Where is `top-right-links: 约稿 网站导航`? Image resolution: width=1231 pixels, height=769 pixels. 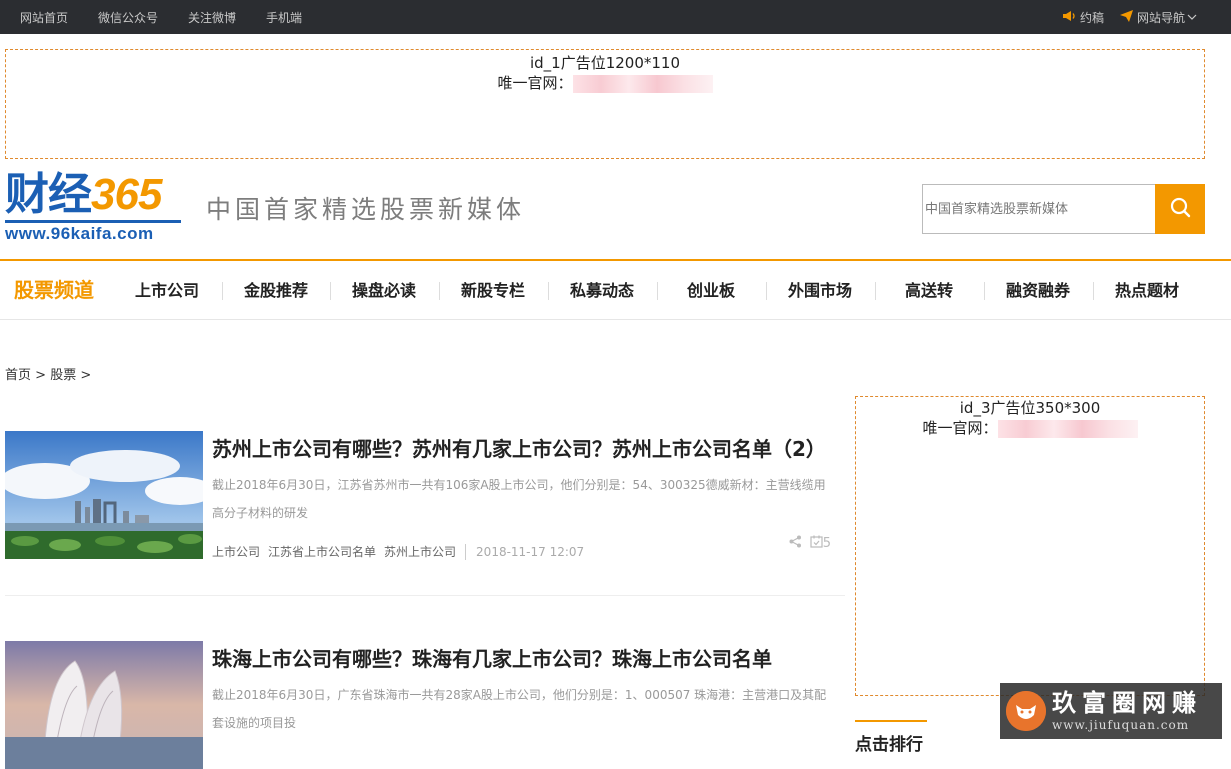
top-right-links: 约稿 网站导航 is located at coordinates (1121, 17).